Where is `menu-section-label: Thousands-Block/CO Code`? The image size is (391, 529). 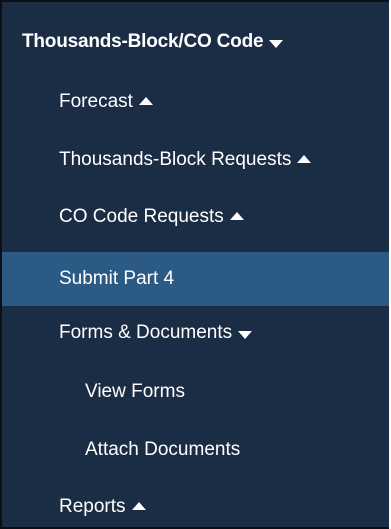 menu-section-label: Thousands-Block/CO Code is located at coordinates (143, 41).